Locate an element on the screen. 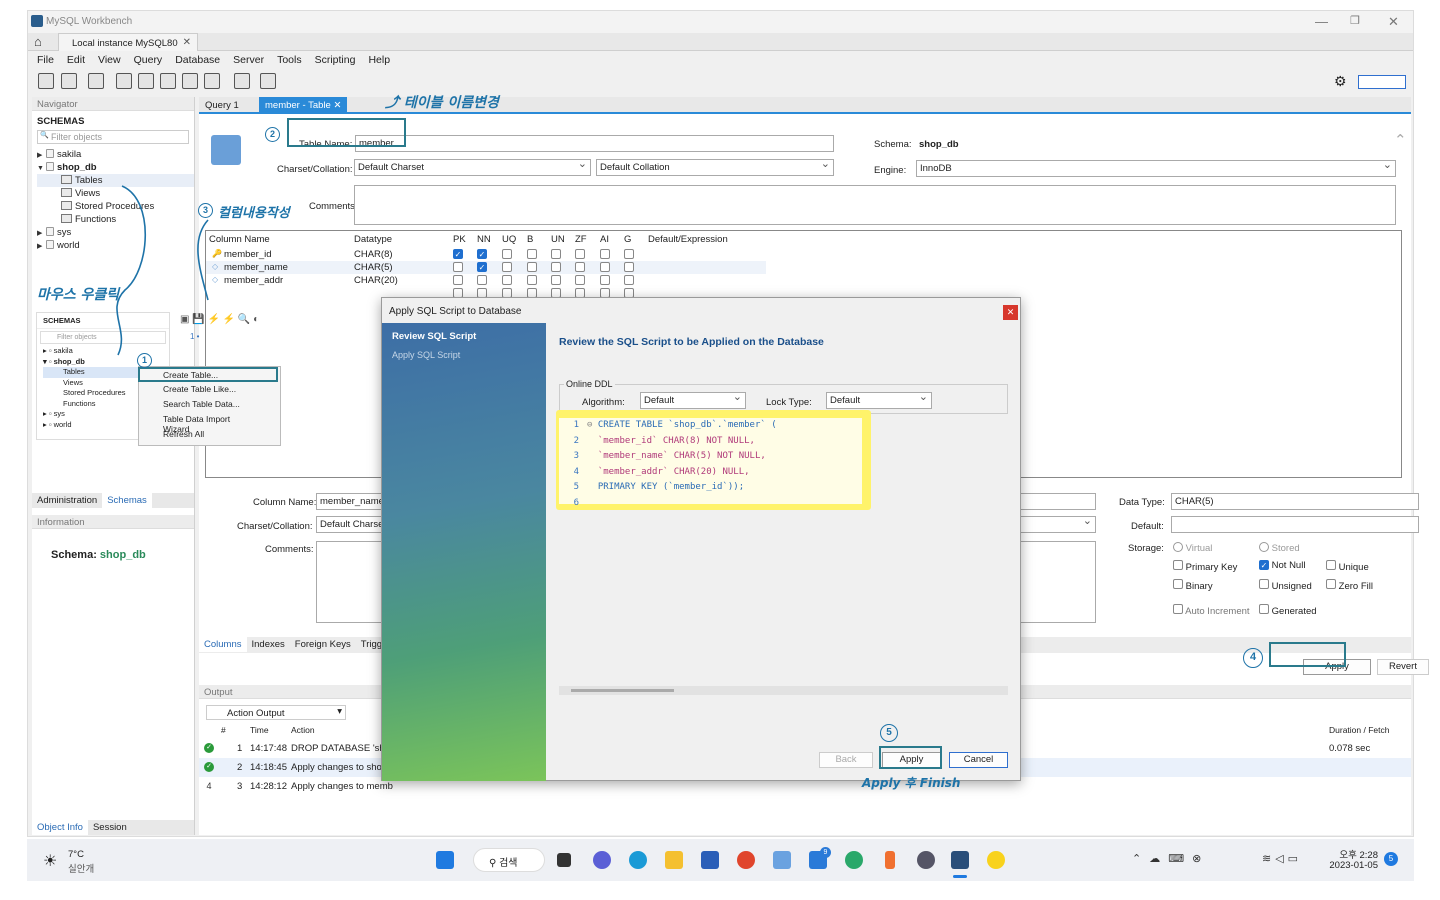 This screenshot has width=1440, height=900. column-name-cell: member_id is located at coordinates (248, 254).